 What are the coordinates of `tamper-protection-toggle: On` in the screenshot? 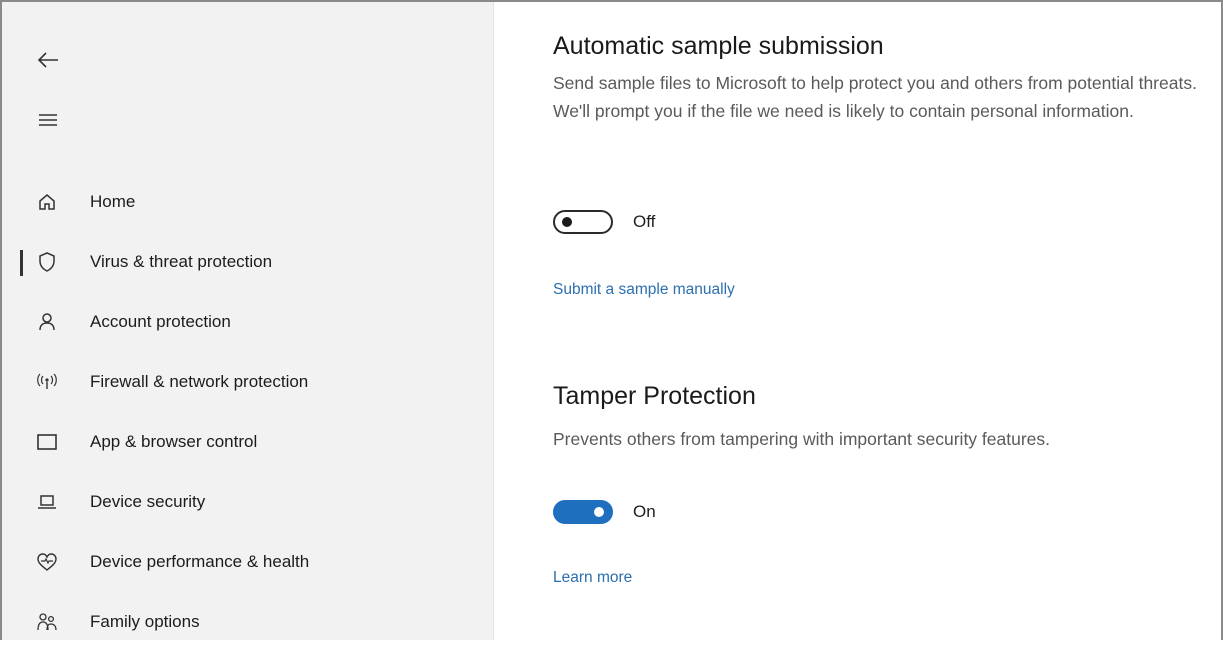 It's located at (883, 512).